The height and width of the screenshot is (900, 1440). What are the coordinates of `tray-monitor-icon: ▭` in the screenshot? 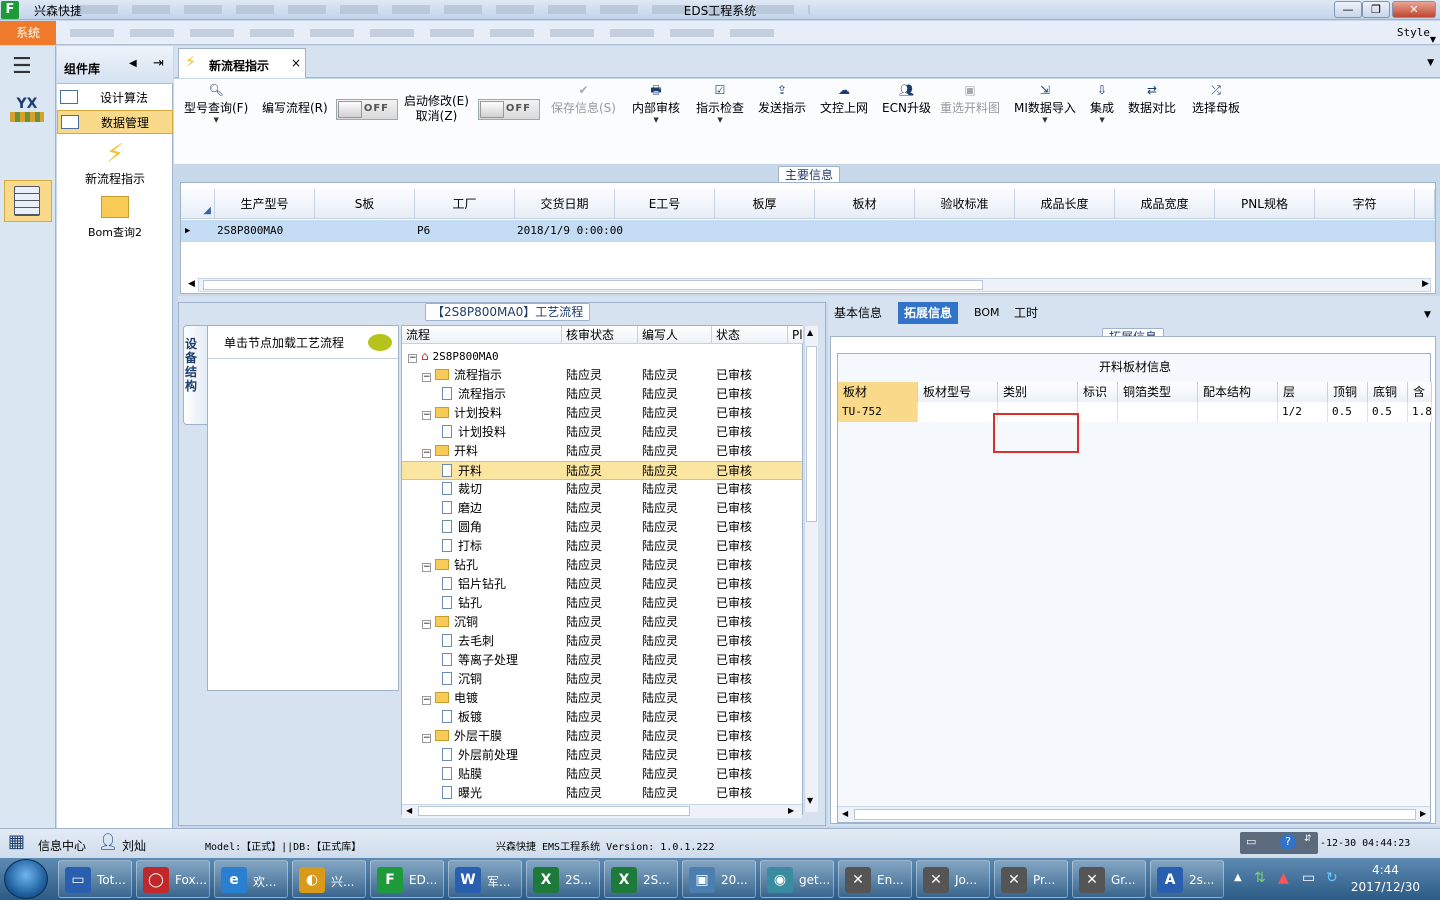 It's located at (1308, 878).